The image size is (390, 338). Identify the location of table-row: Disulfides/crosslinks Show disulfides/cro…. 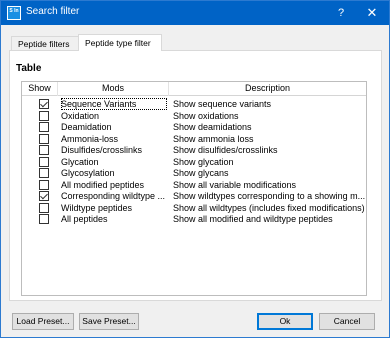
(194, 150).